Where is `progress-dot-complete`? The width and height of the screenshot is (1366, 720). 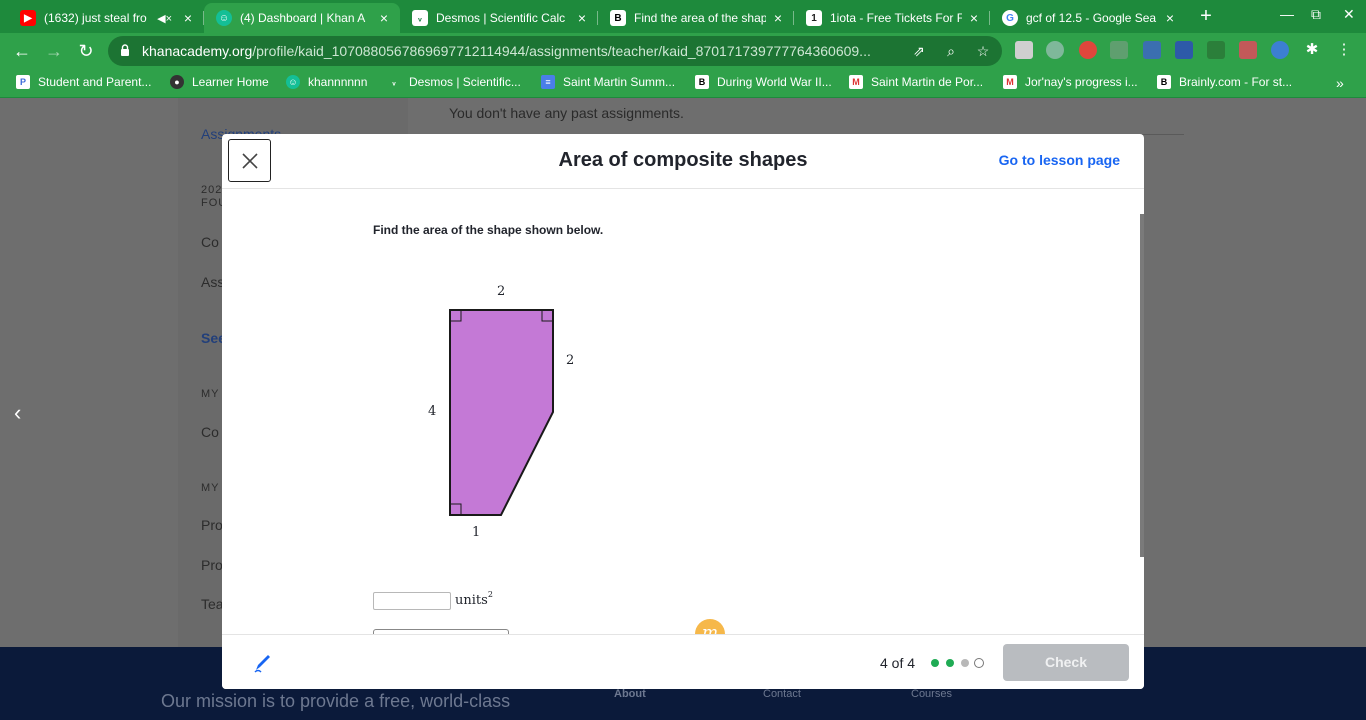
progress-dot-complete is located at coordinates (950, 663).